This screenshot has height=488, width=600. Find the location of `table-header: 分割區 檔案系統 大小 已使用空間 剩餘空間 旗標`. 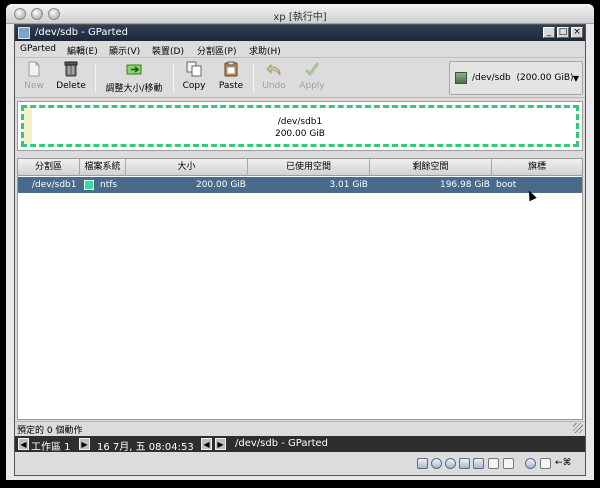

table-header: 分割區 檔案系統 大小 已使用空間 剩餘空間 旗標 is located at coordinates (300, 167).